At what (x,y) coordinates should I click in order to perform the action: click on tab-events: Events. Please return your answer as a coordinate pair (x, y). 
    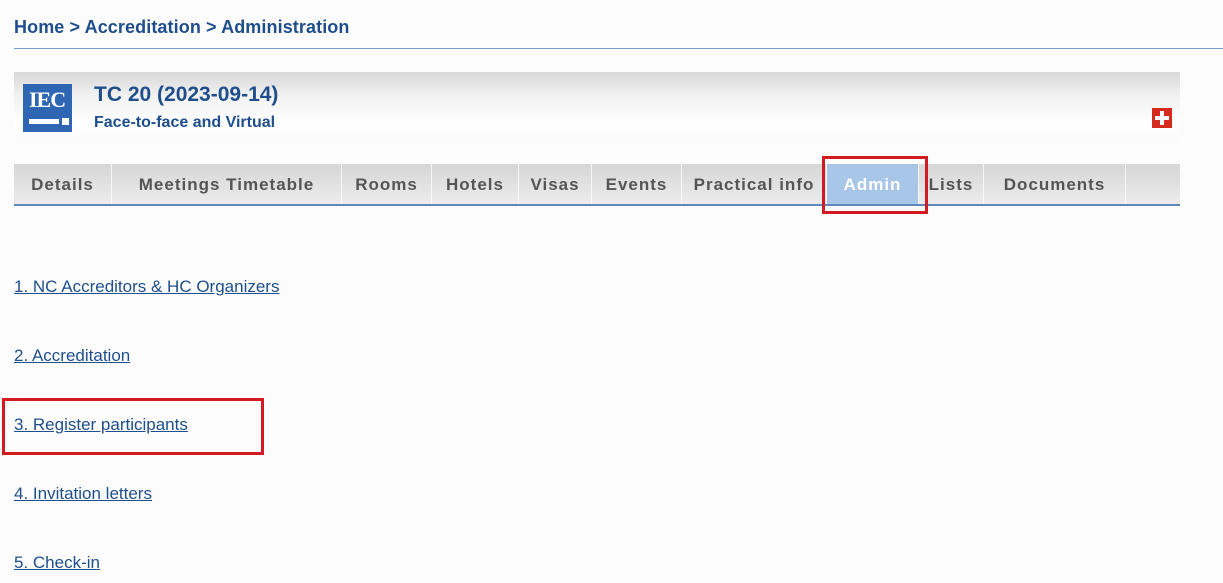
    Looking at the image, I should click on (637, 184).